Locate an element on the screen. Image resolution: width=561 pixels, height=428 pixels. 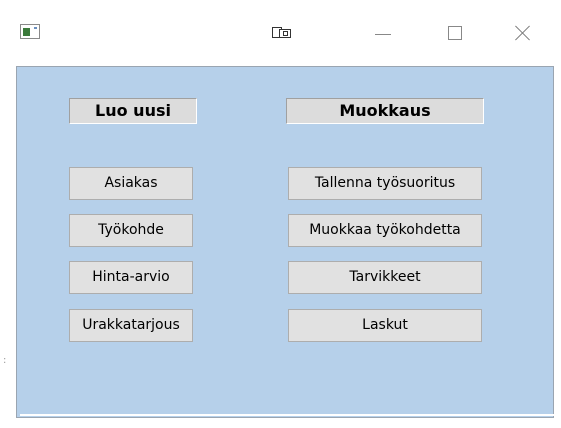
resize-grip-mark: : is located at coordinates (4, 360).